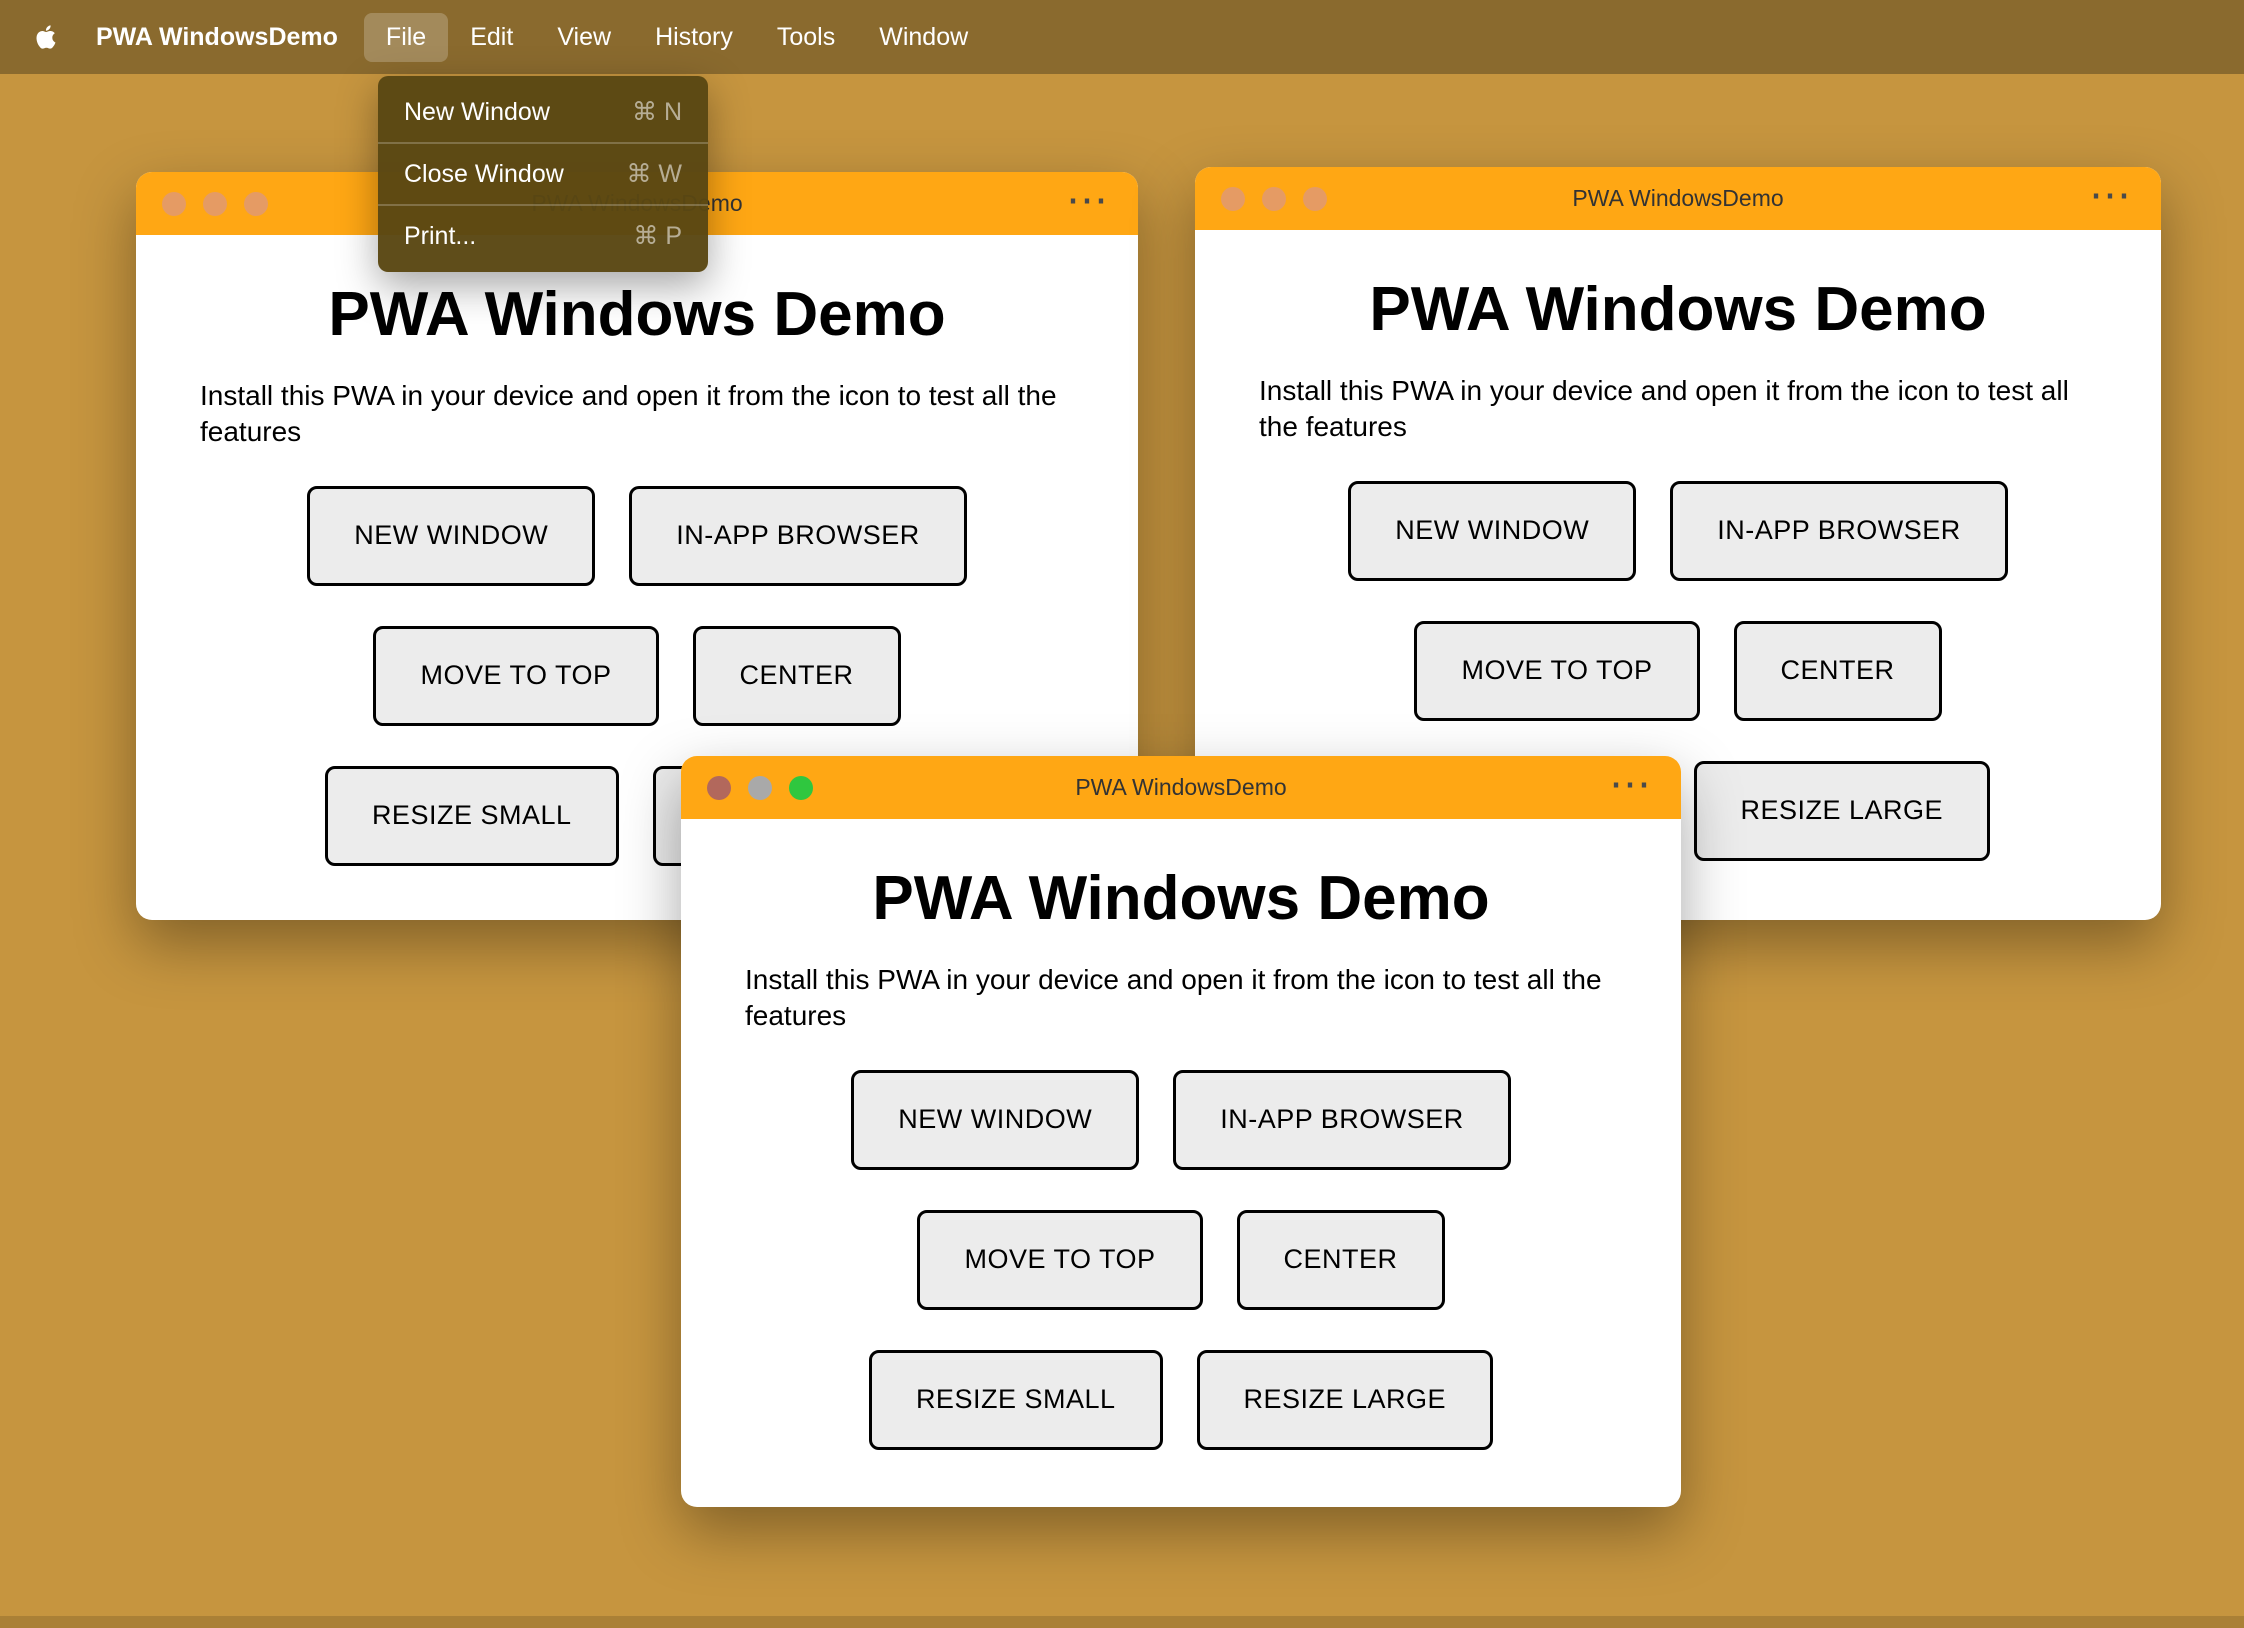  What do you see at coordinates (806, 37) in the screenshot?
I see `menu-tools: Tools` at bounding box center [806, 37].